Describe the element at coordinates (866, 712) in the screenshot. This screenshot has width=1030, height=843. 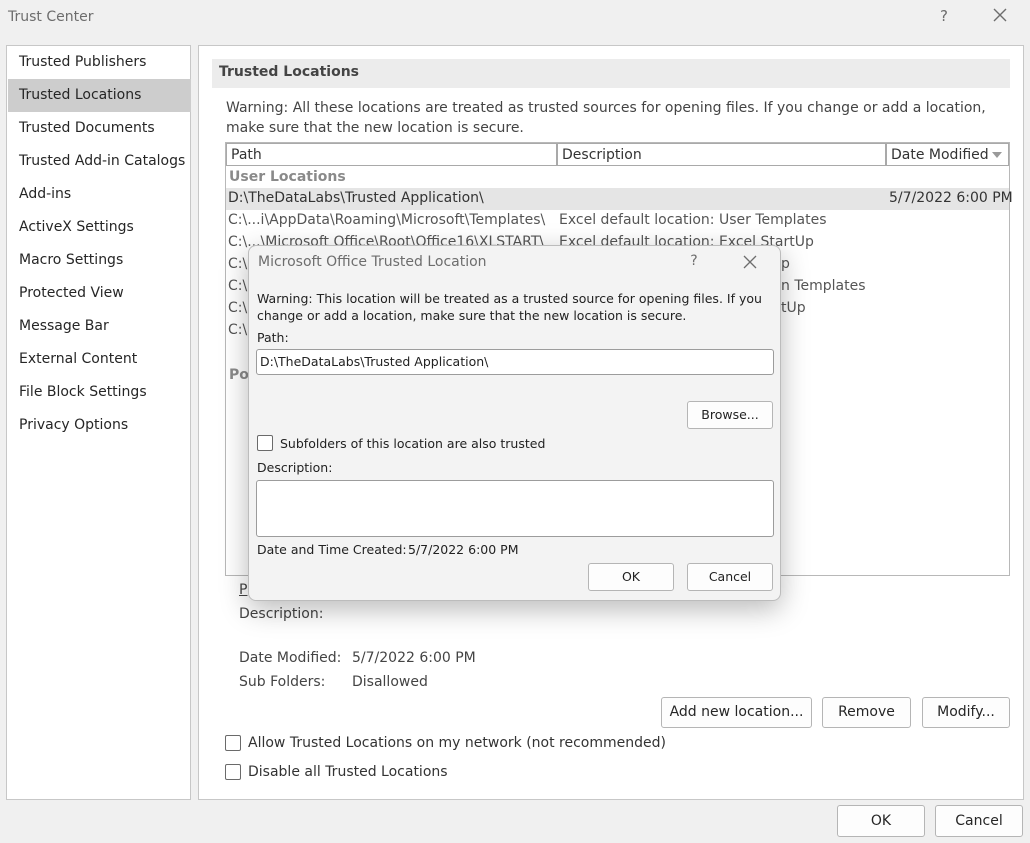
I see `remove-button: Remove` at that location.